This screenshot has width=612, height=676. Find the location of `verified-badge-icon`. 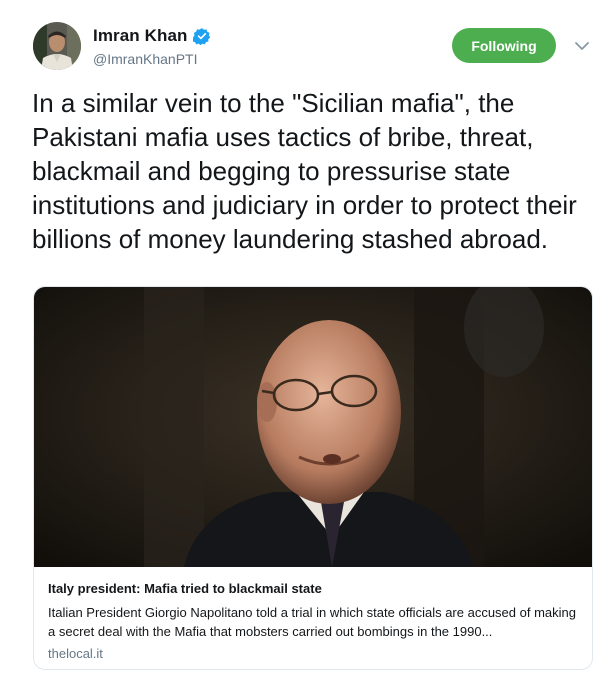

verified-badge-icon is located at coordinates (201, 36).